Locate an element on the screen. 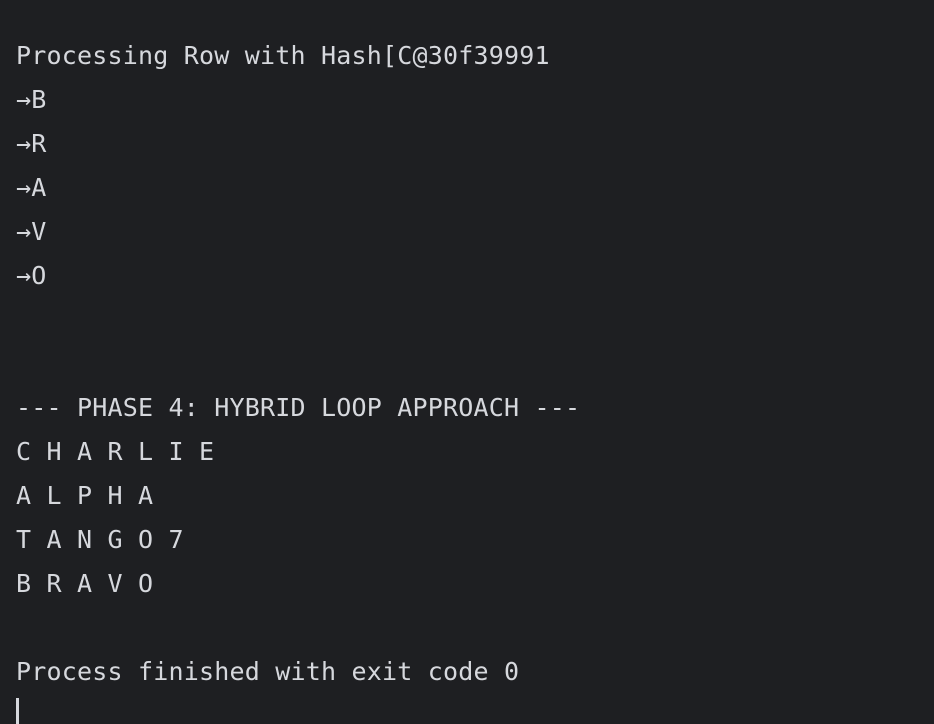  console-line-bravo: B R A V O is located at coordinates (85, 583).